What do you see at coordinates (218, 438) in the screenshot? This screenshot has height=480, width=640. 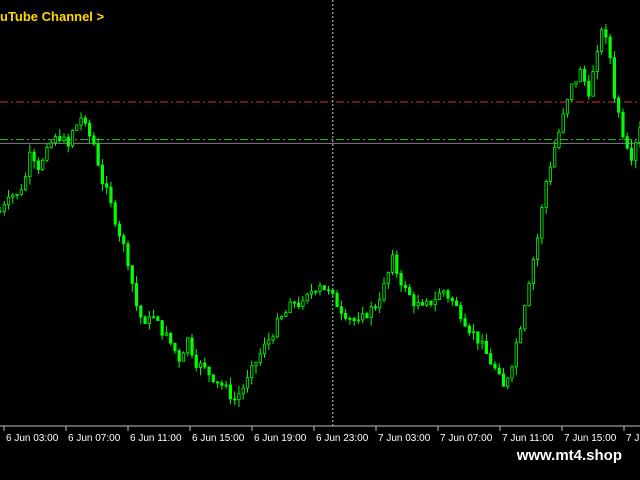 I see `x-tick-label: 6 Jun 15:00` at bounding box center [218, 438].